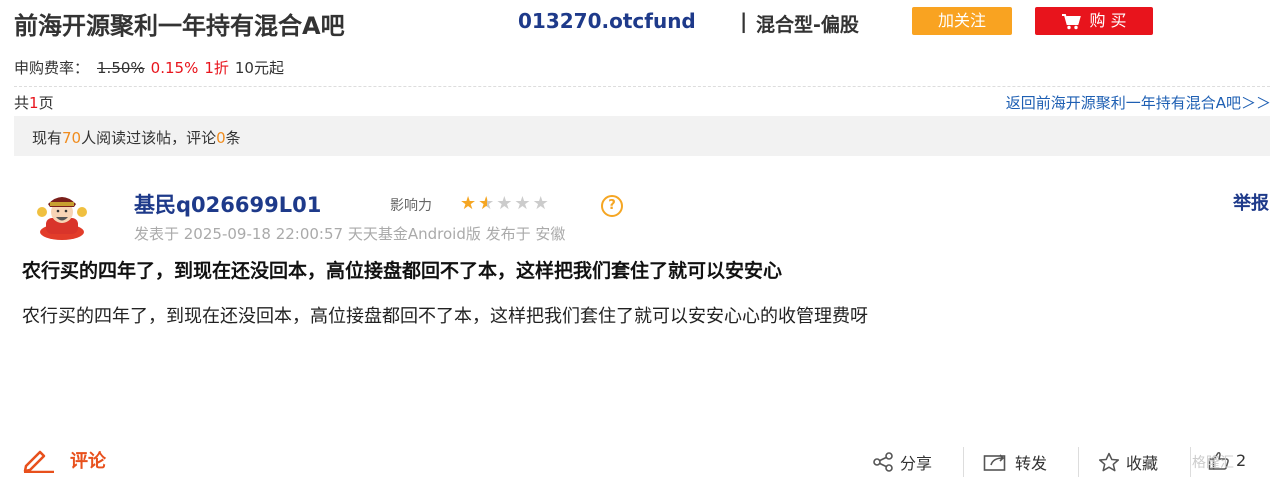  What do you see at coordinates (121, 68) in the screenshot?
I see `fee-original: 1.50%` at bounding box center [121, 68].